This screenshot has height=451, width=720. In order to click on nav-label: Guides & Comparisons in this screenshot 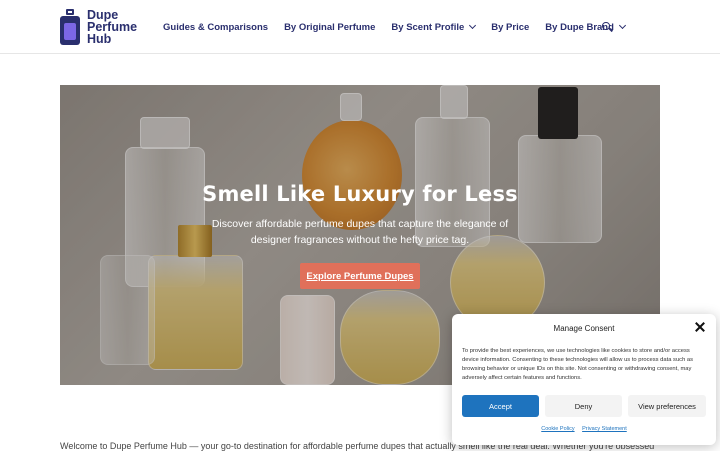, I will do `click(216, 27)`.